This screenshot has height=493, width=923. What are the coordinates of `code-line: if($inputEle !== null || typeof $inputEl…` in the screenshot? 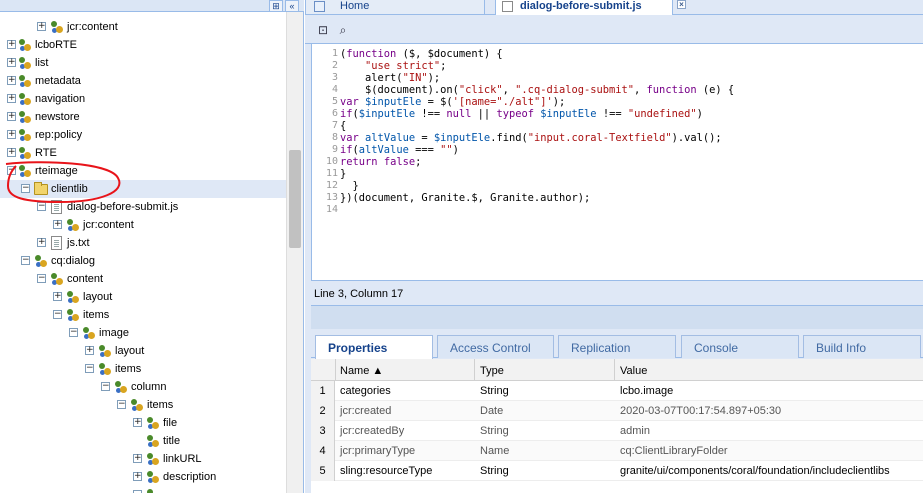 It's located at (521, 114).